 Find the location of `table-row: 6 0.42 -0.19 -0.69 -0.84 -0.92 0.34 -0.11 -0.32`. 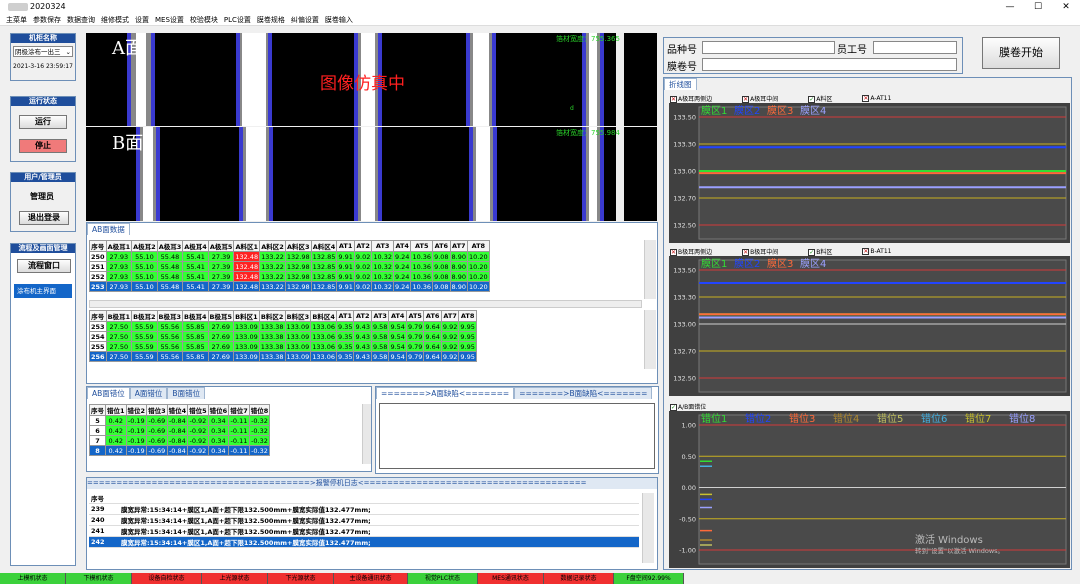

table-row: 6 0.42 -0.19 -0.69 -0.84 -0.92 0.34 -0.11 -0.32 is located at coordinates (180, 430).